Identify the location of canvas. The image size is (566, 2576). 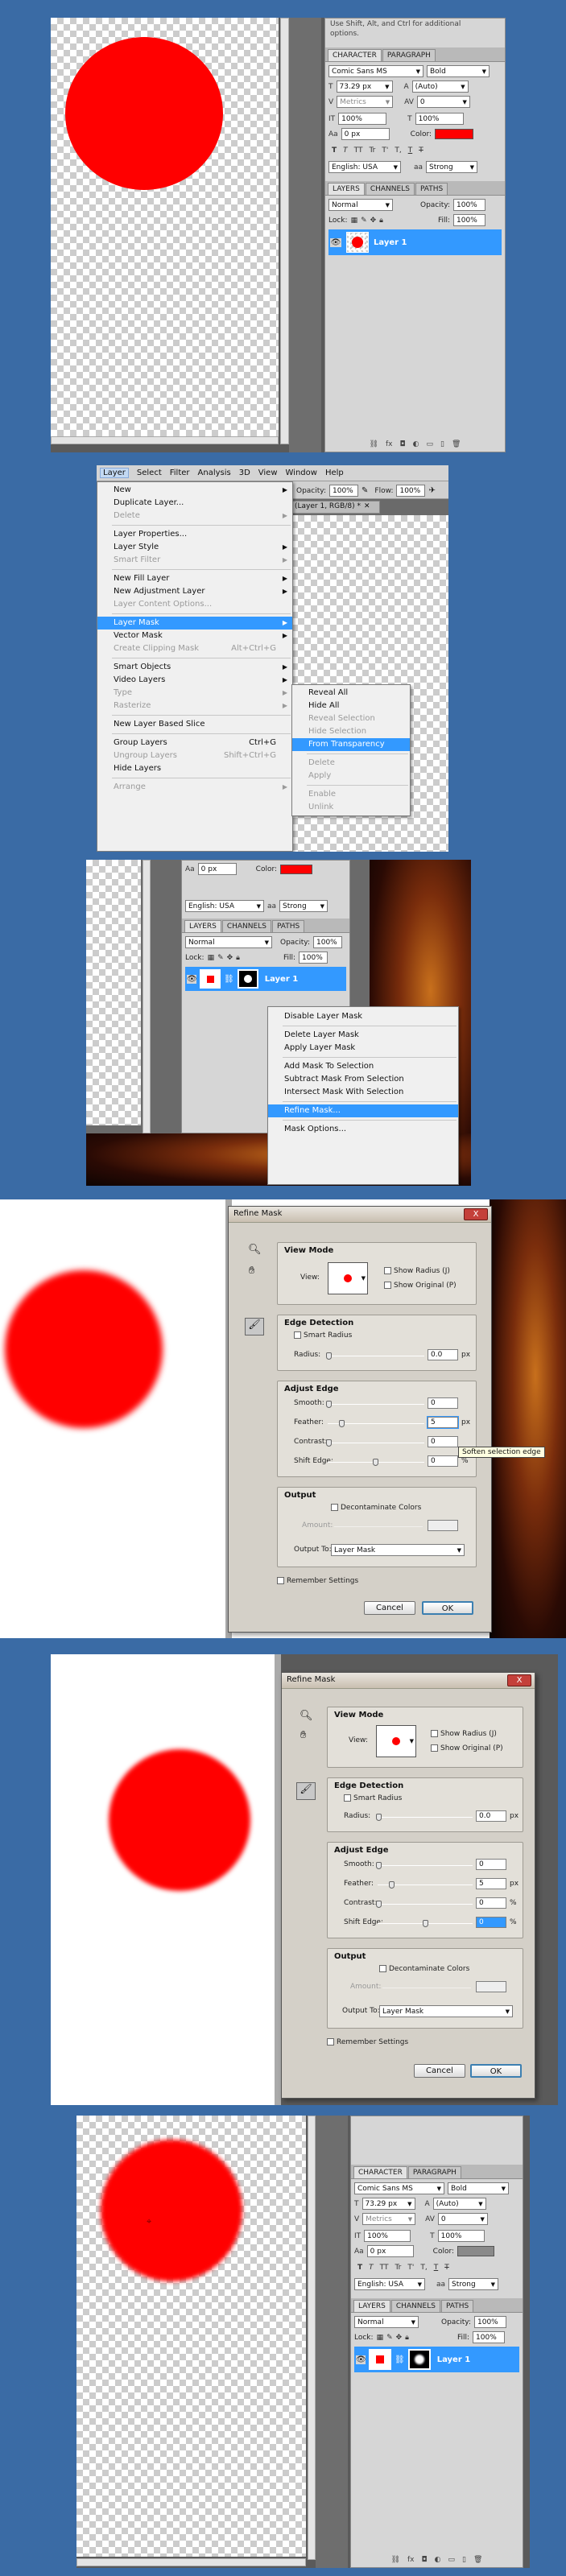
(113, 992).